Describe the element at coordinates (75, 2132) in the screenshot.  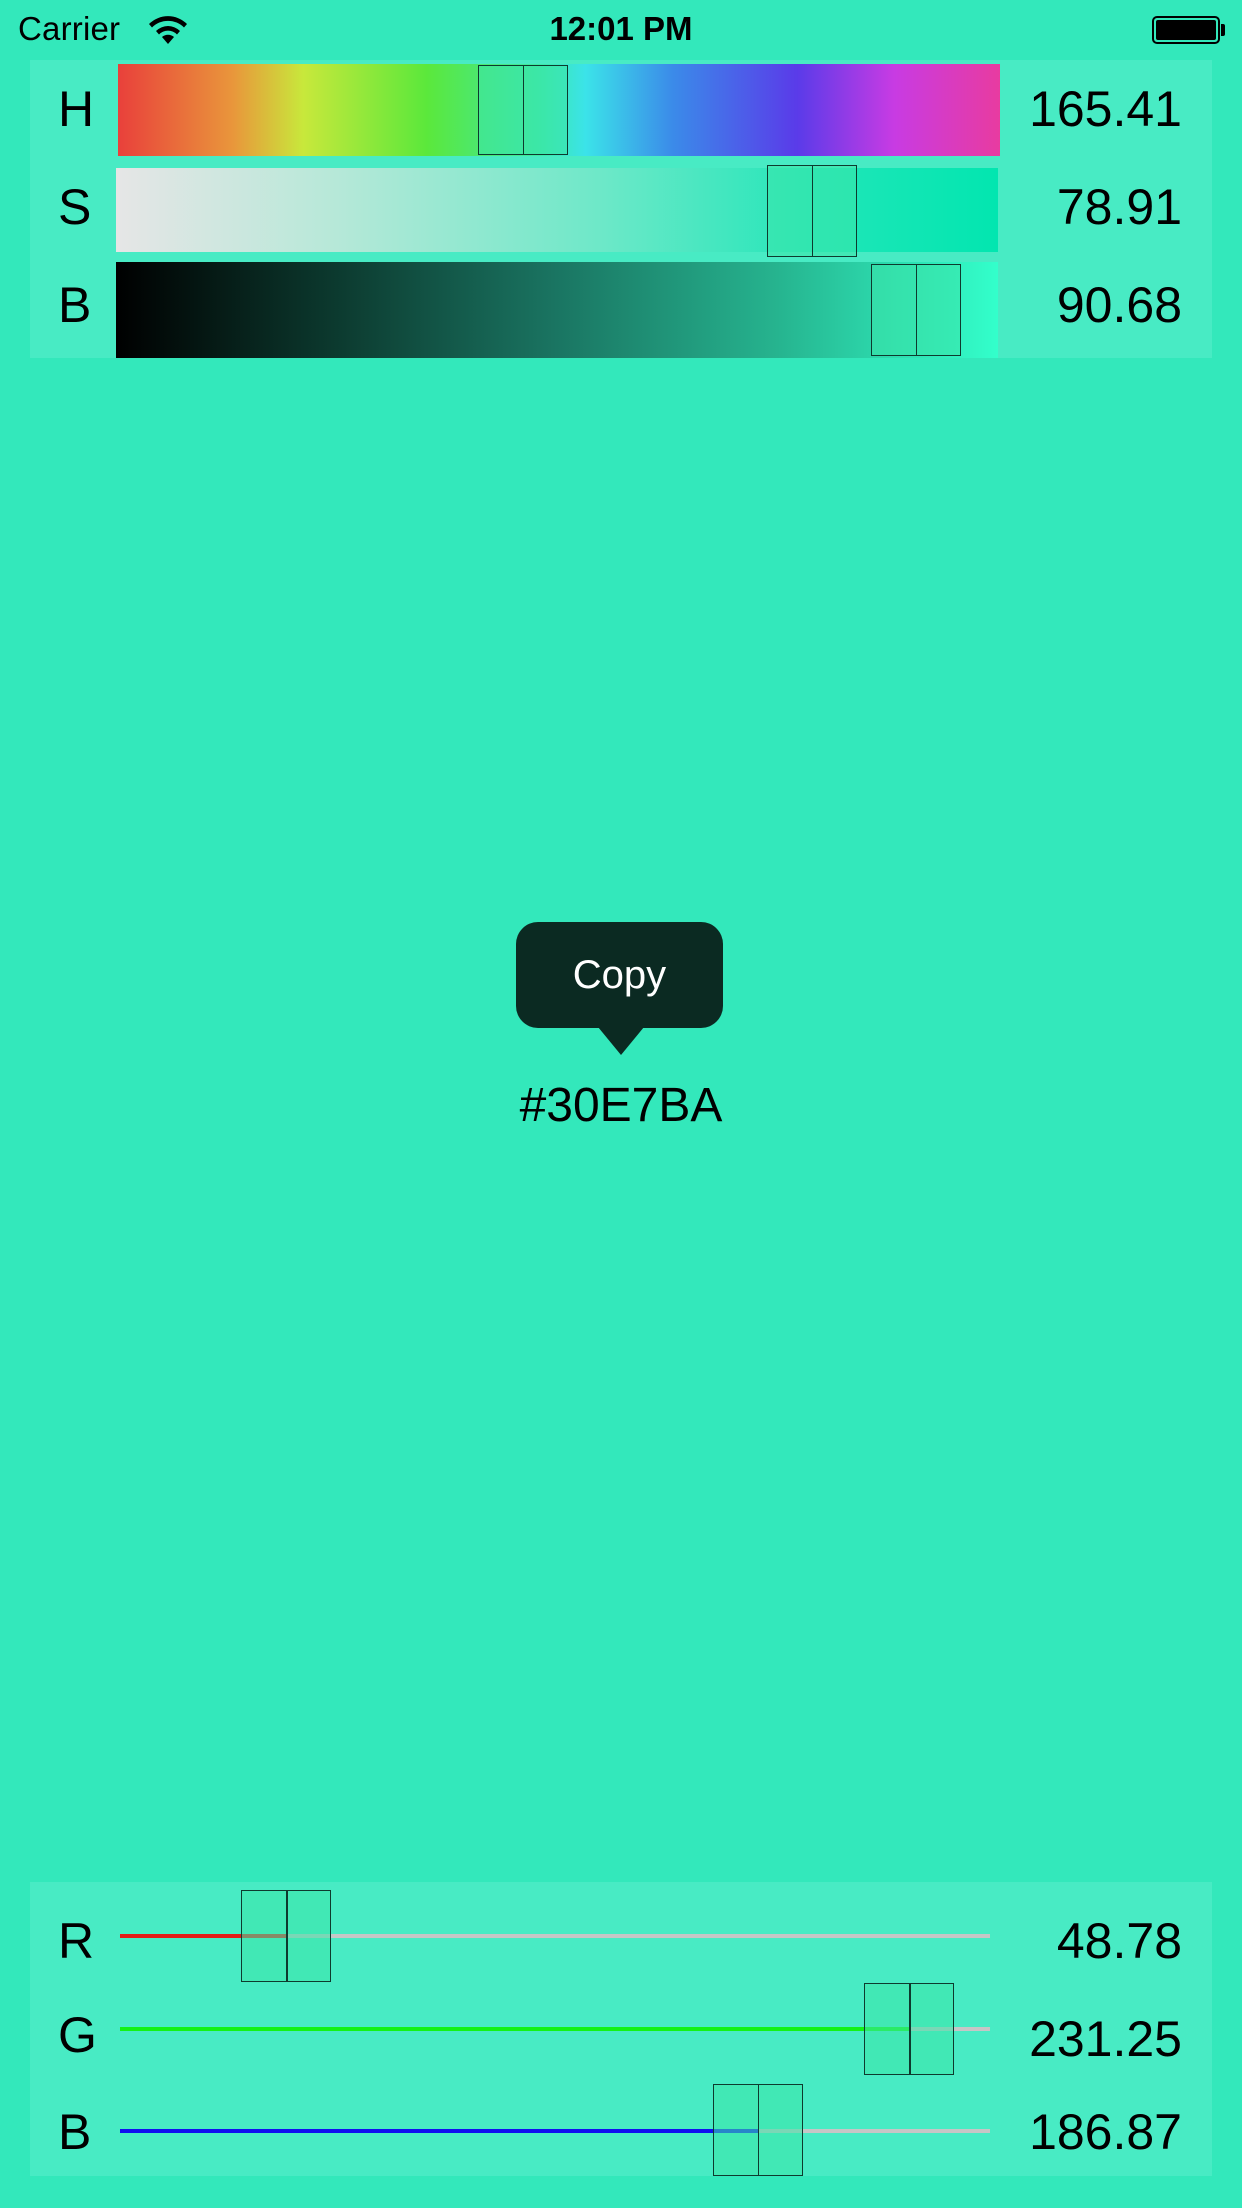
I see `blue-label: B` at that location.